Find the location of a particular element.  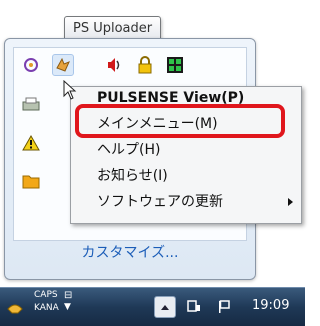

ime-toolbar-icon is located at coordinates (15, 307).